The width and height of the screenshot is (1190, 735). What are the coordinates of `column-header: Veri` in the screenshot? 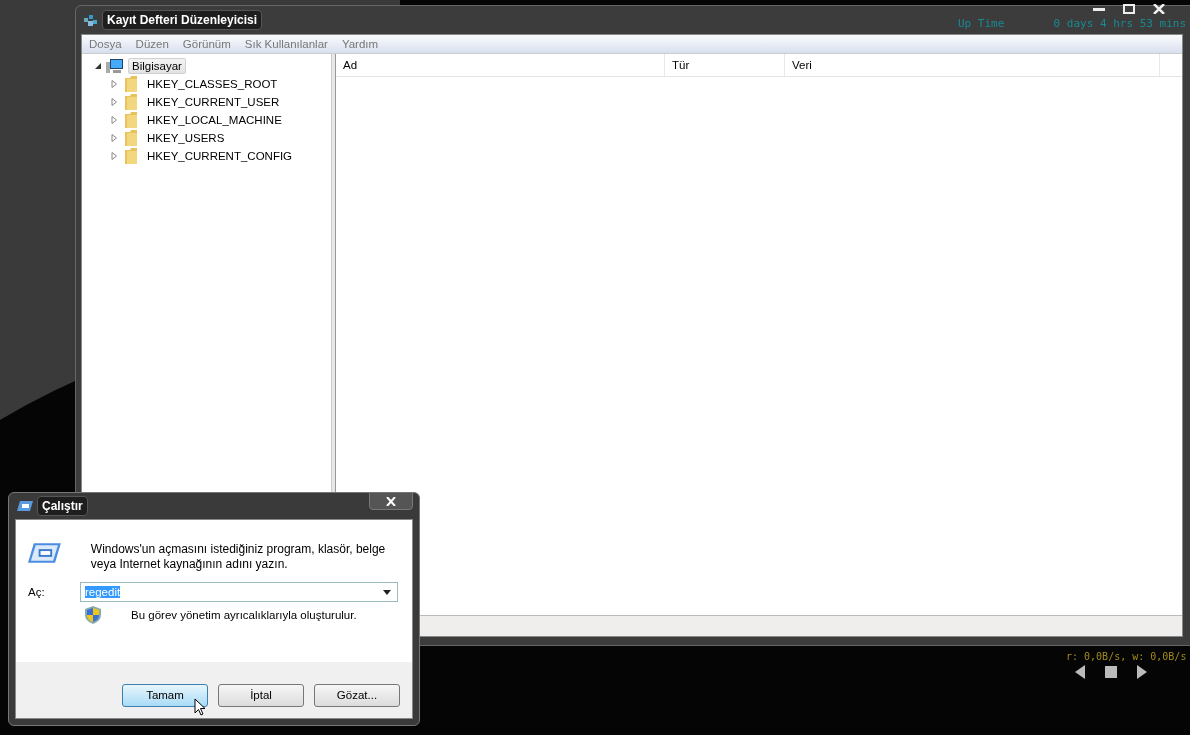 It's located at (972, 65).